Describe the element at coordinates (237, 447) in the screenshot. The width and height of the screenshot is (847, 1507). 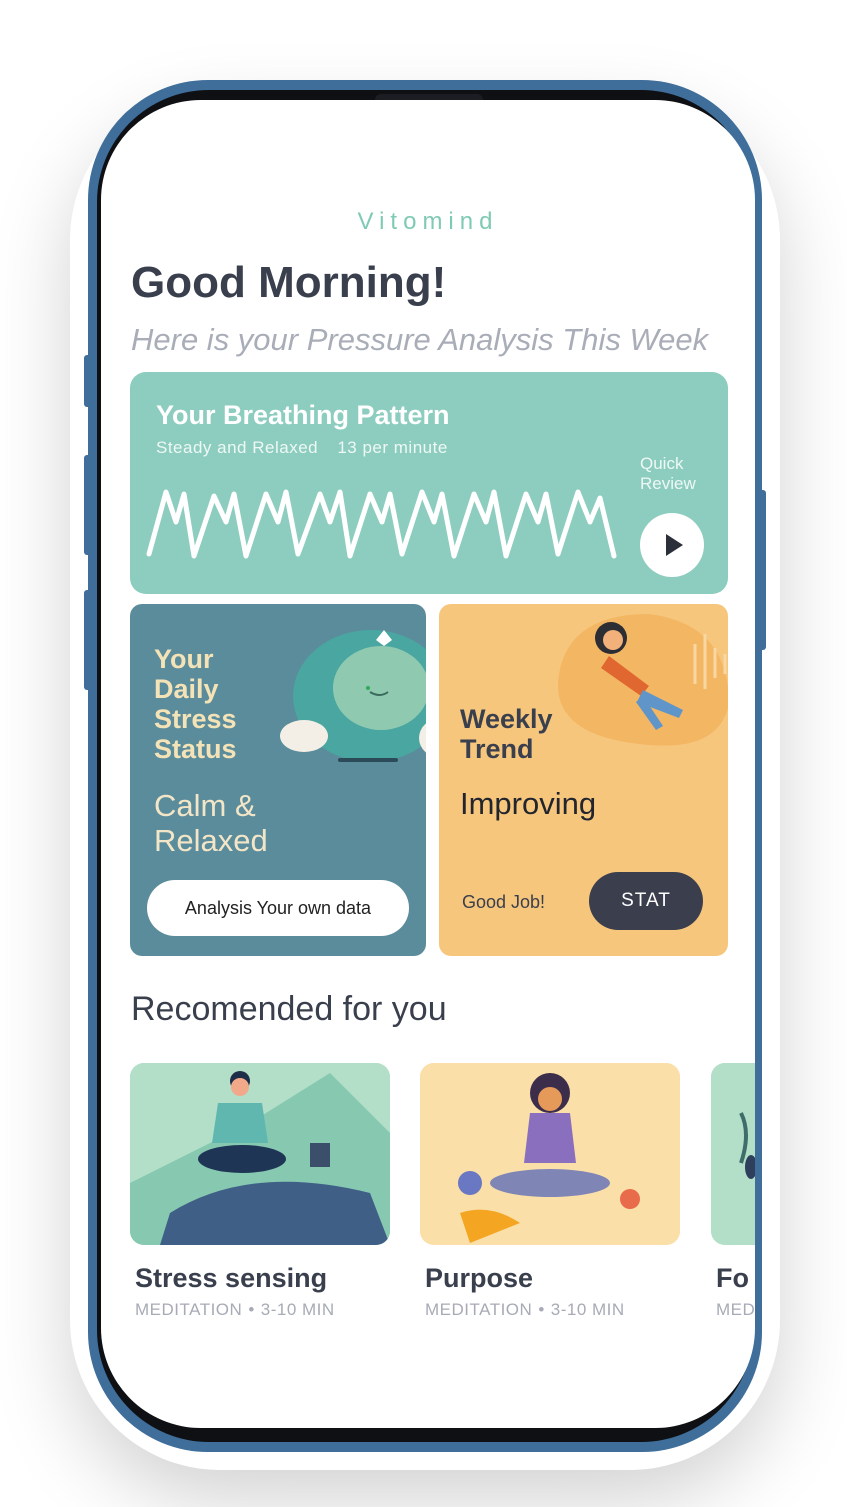
I see `breathing-state: Steady and Relaxed` at that location.